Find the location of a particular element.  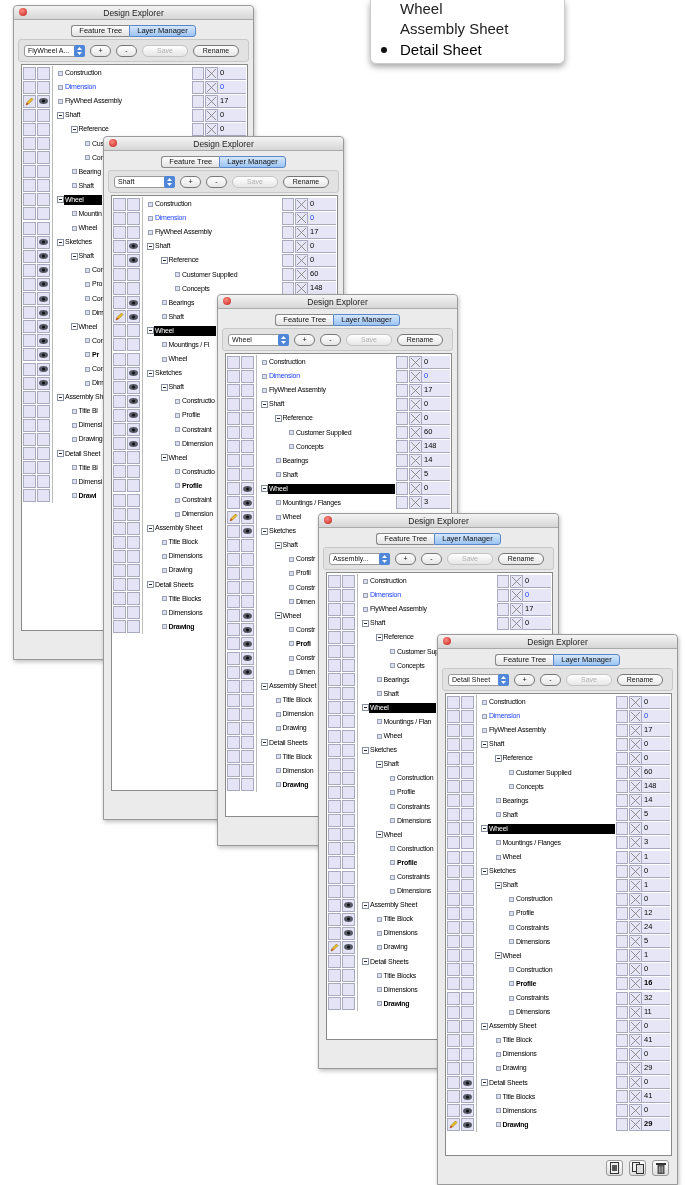

menu-item: Detail Sheet is located at coordinates (467, 49).